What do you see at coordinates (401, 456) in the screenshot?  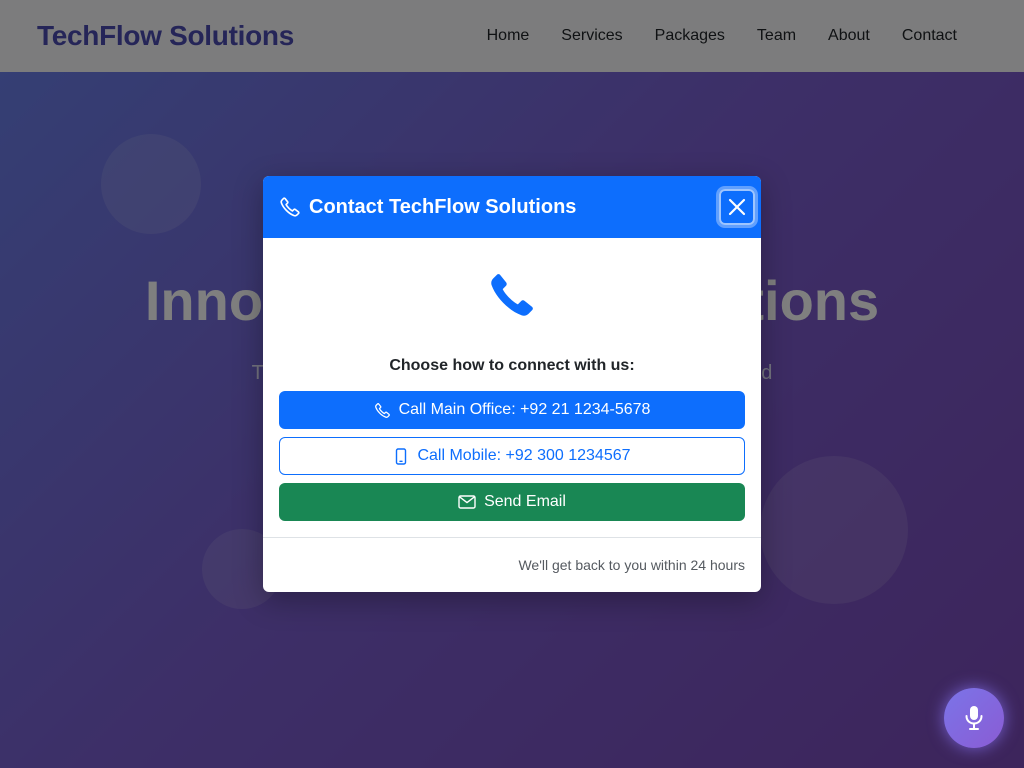 I see `mobile-phone-icon` at bounding box center [401, 456].